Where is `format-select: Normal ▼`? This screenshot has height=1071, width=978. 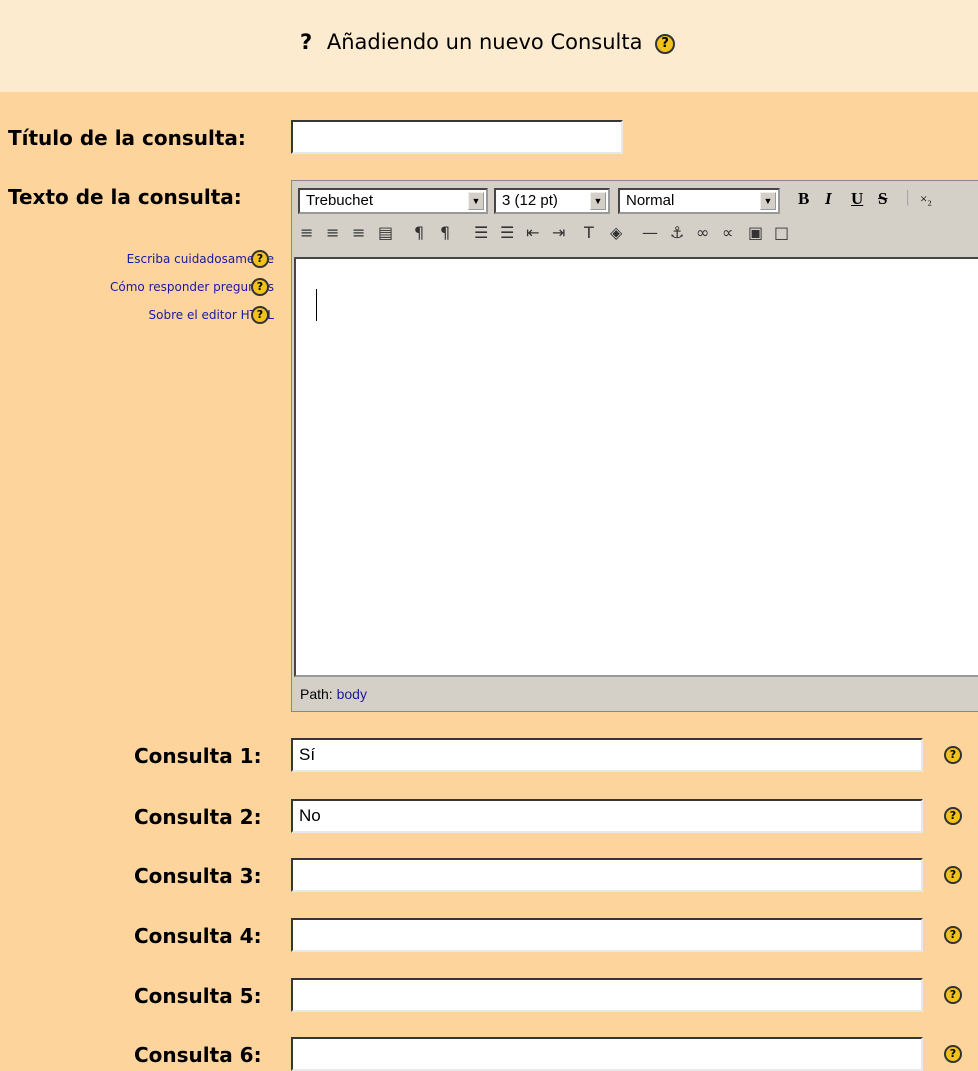 format-select: Normal ▼ is located at coordinates (699, 201).